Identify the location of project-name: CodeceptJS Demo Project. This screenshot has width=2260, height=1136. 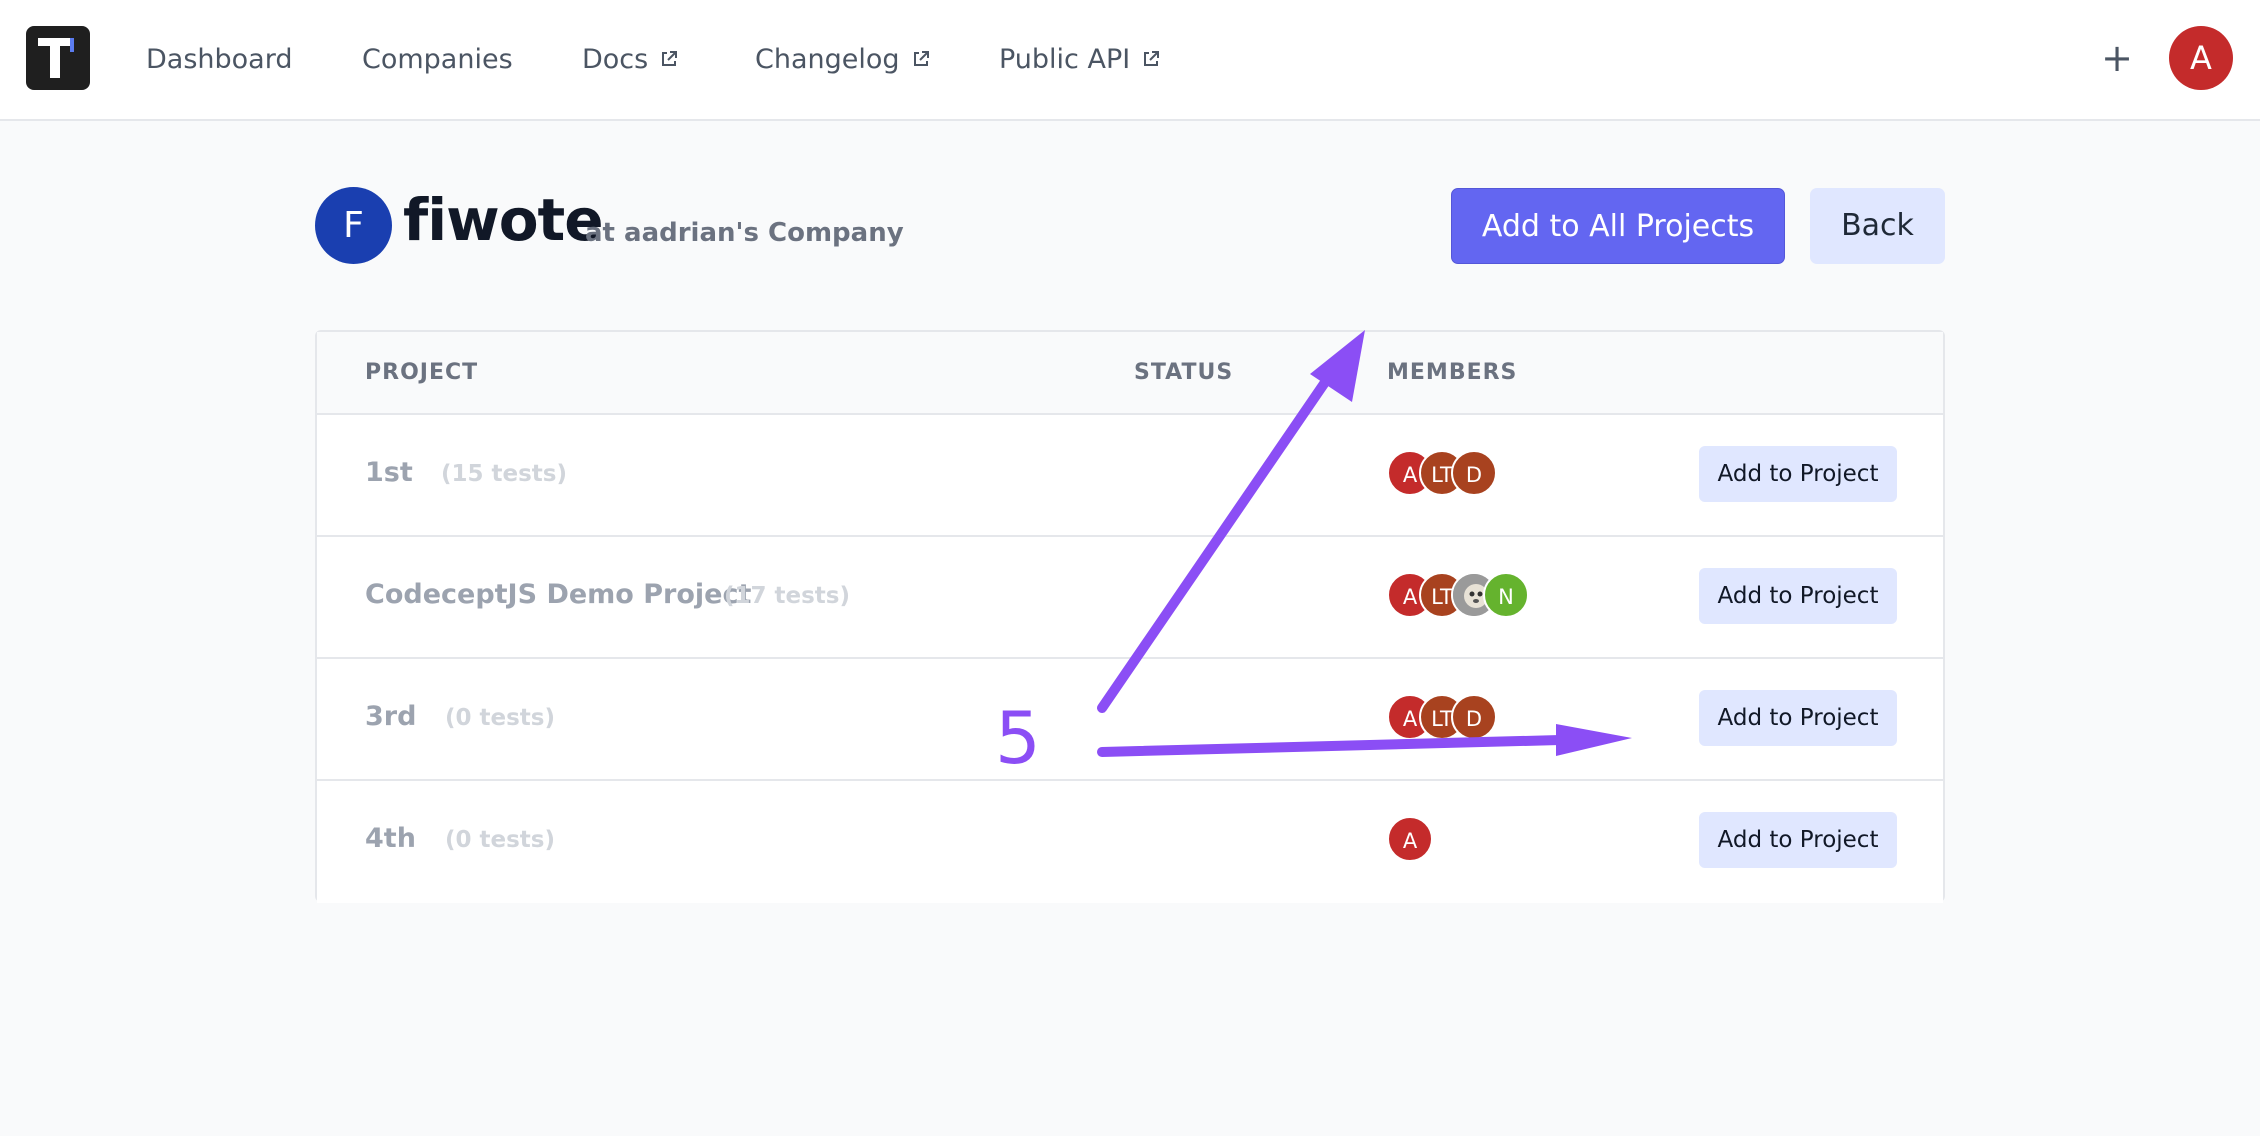
(558, 594).